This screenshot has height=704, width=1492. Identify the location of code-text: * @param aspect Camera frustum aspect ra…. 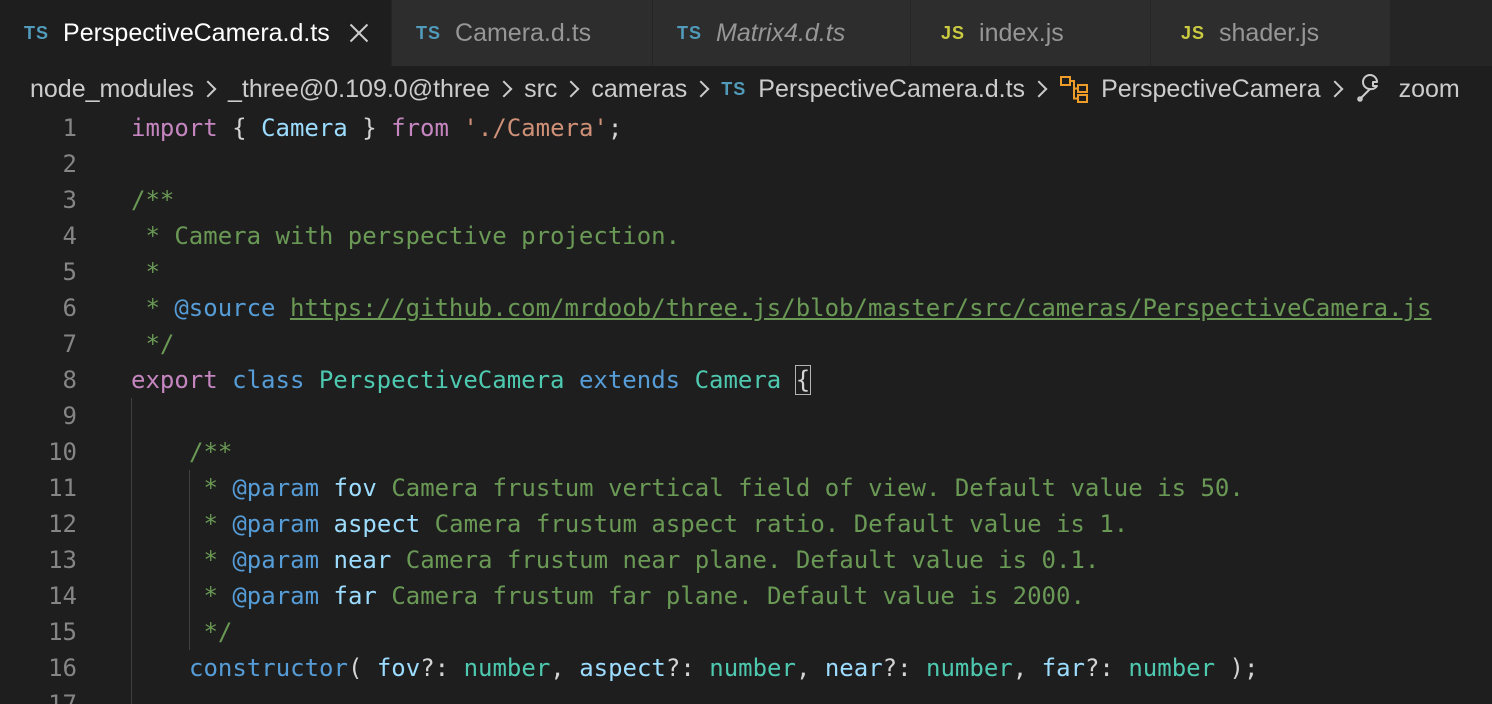
(659, 524).